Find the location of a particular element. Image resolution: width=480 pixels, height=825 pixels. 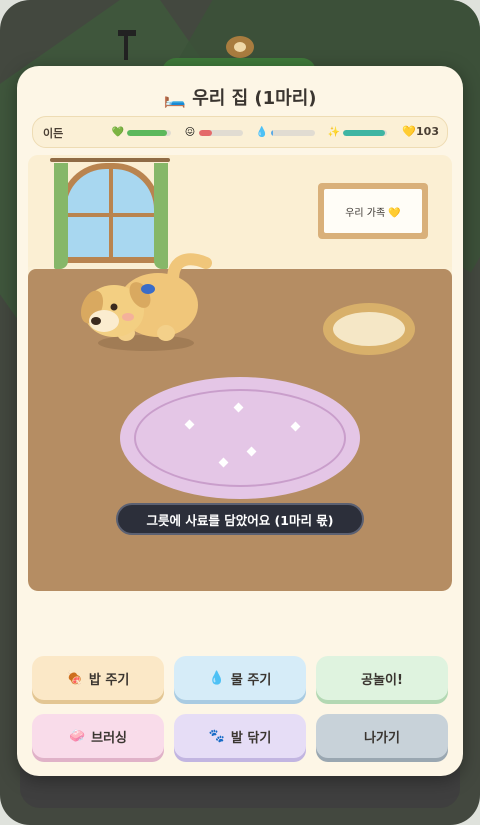

modal-title-text: 우리 집 (1마리) is located at coordinates (254, 98).